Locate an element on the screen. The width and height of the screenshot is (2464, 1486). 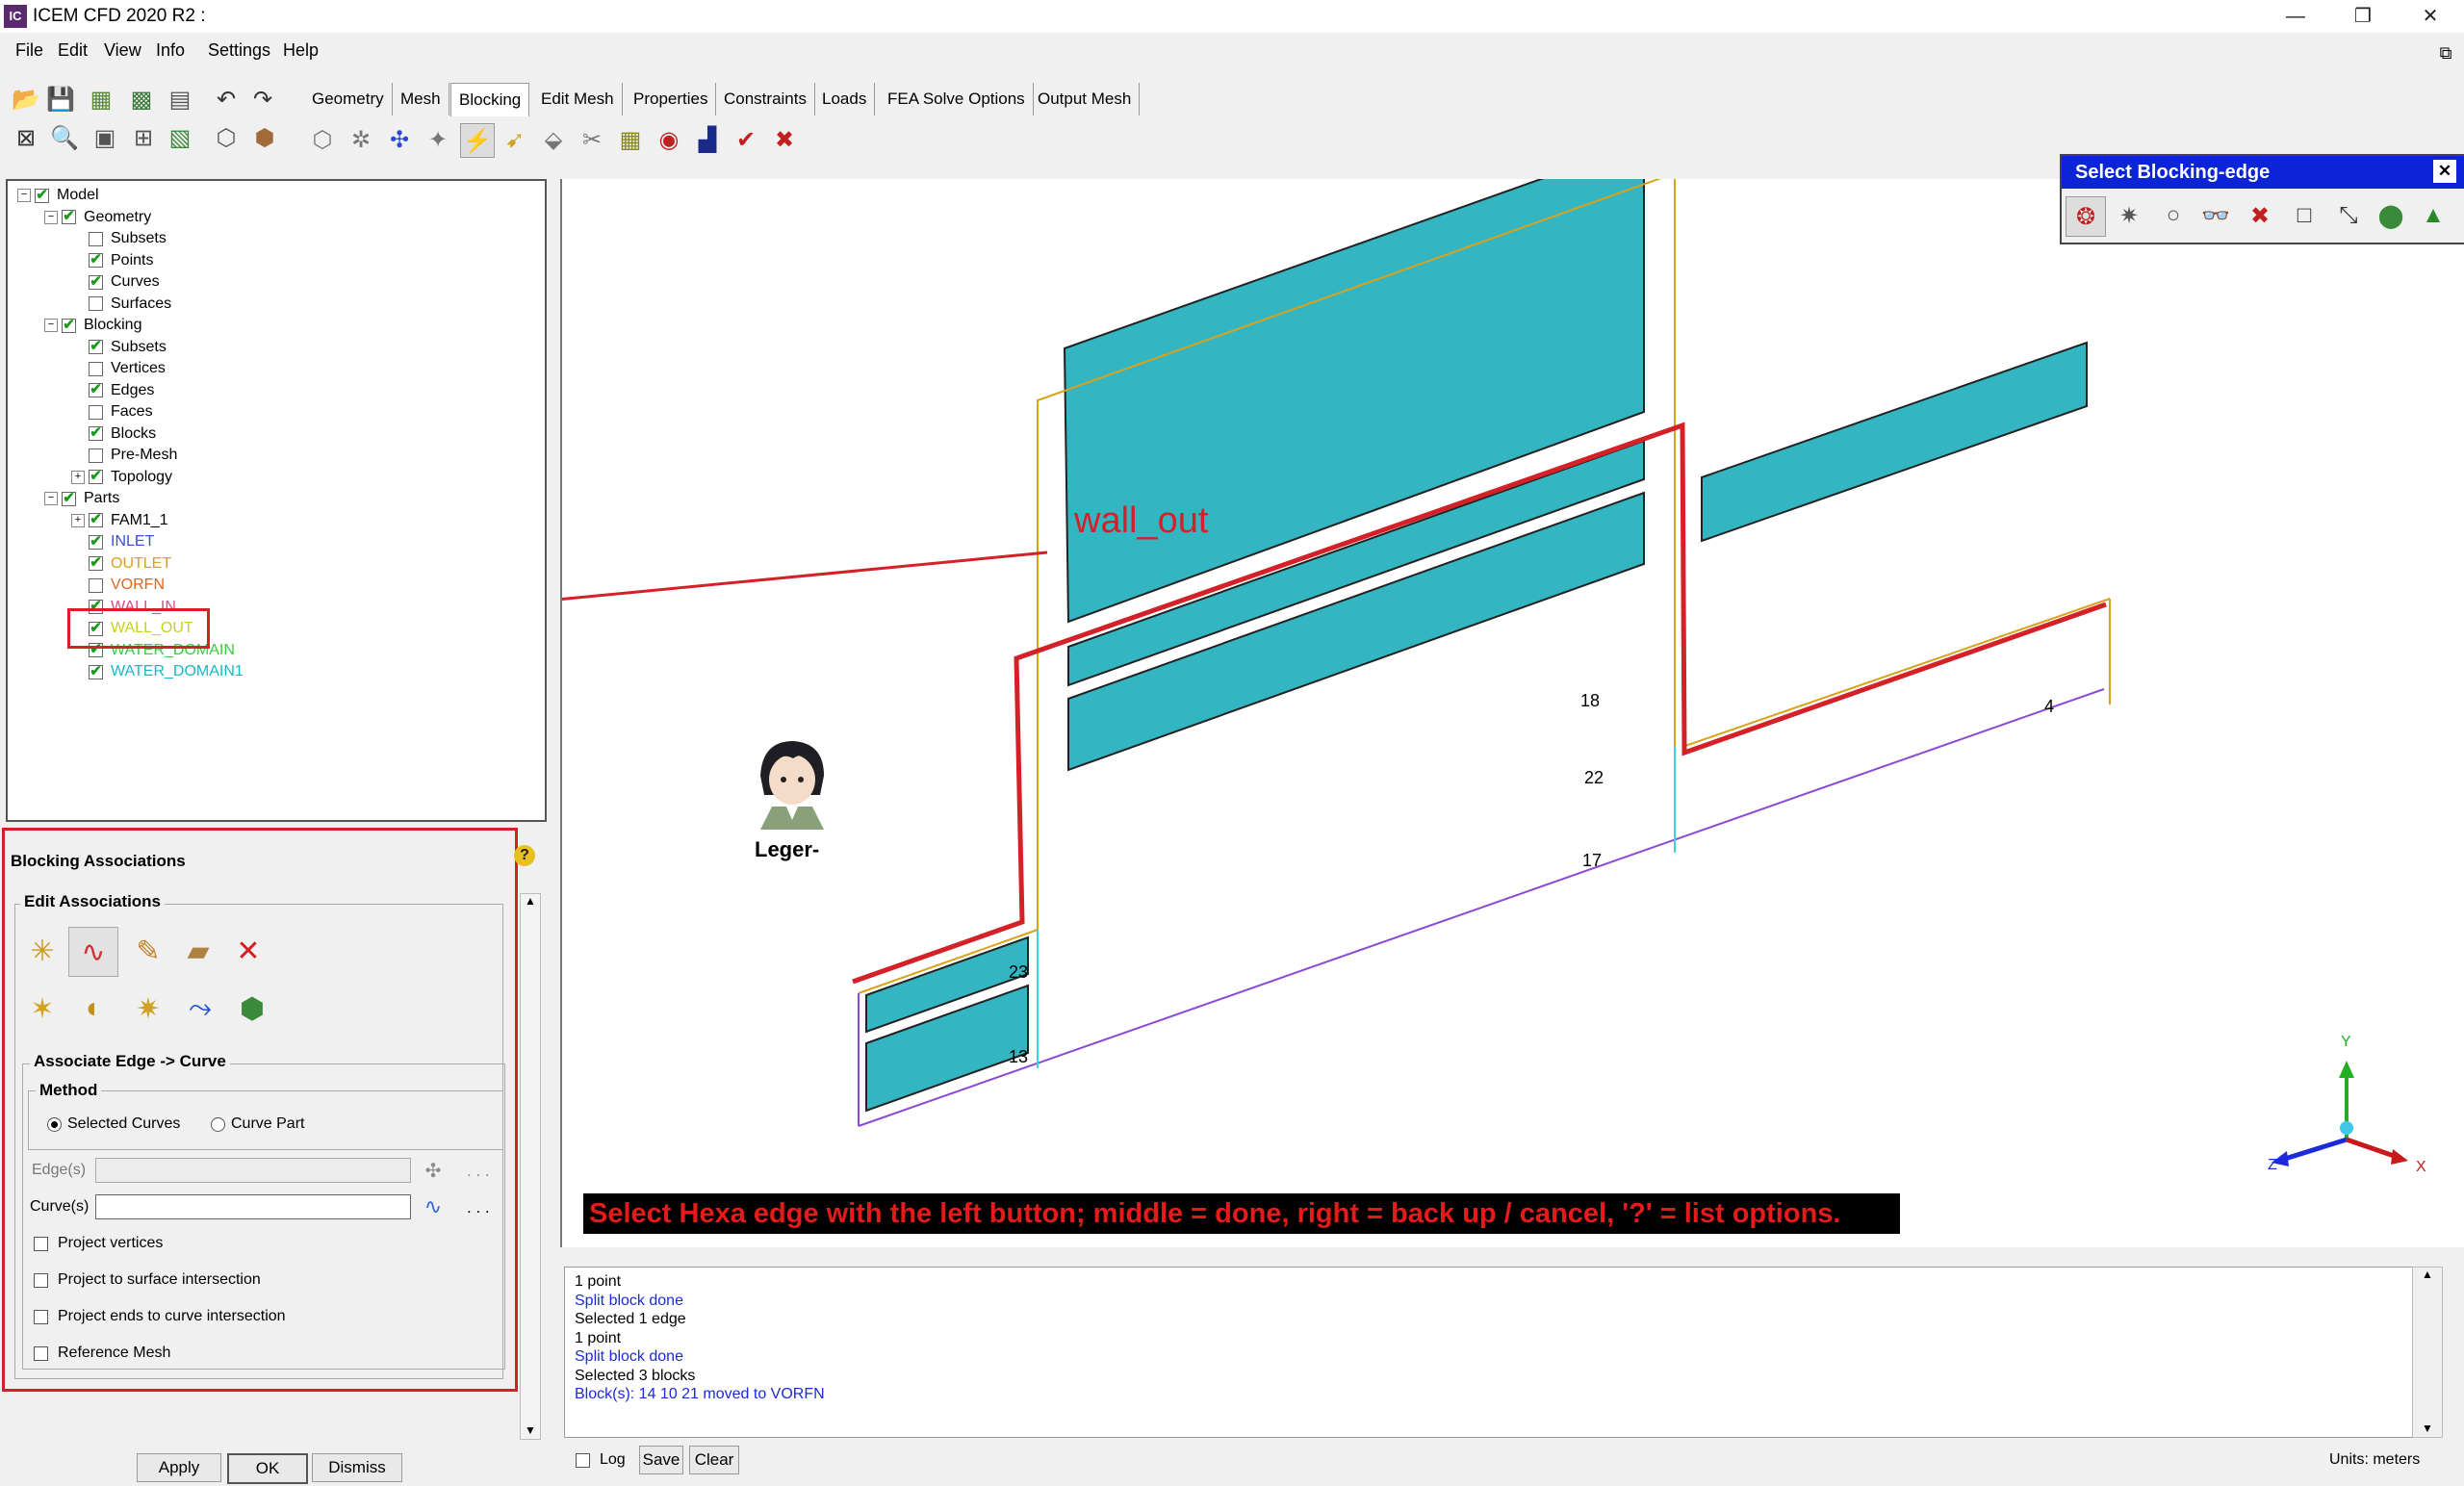
tab-blocking: Blocking is located at coordinates (490, 100).